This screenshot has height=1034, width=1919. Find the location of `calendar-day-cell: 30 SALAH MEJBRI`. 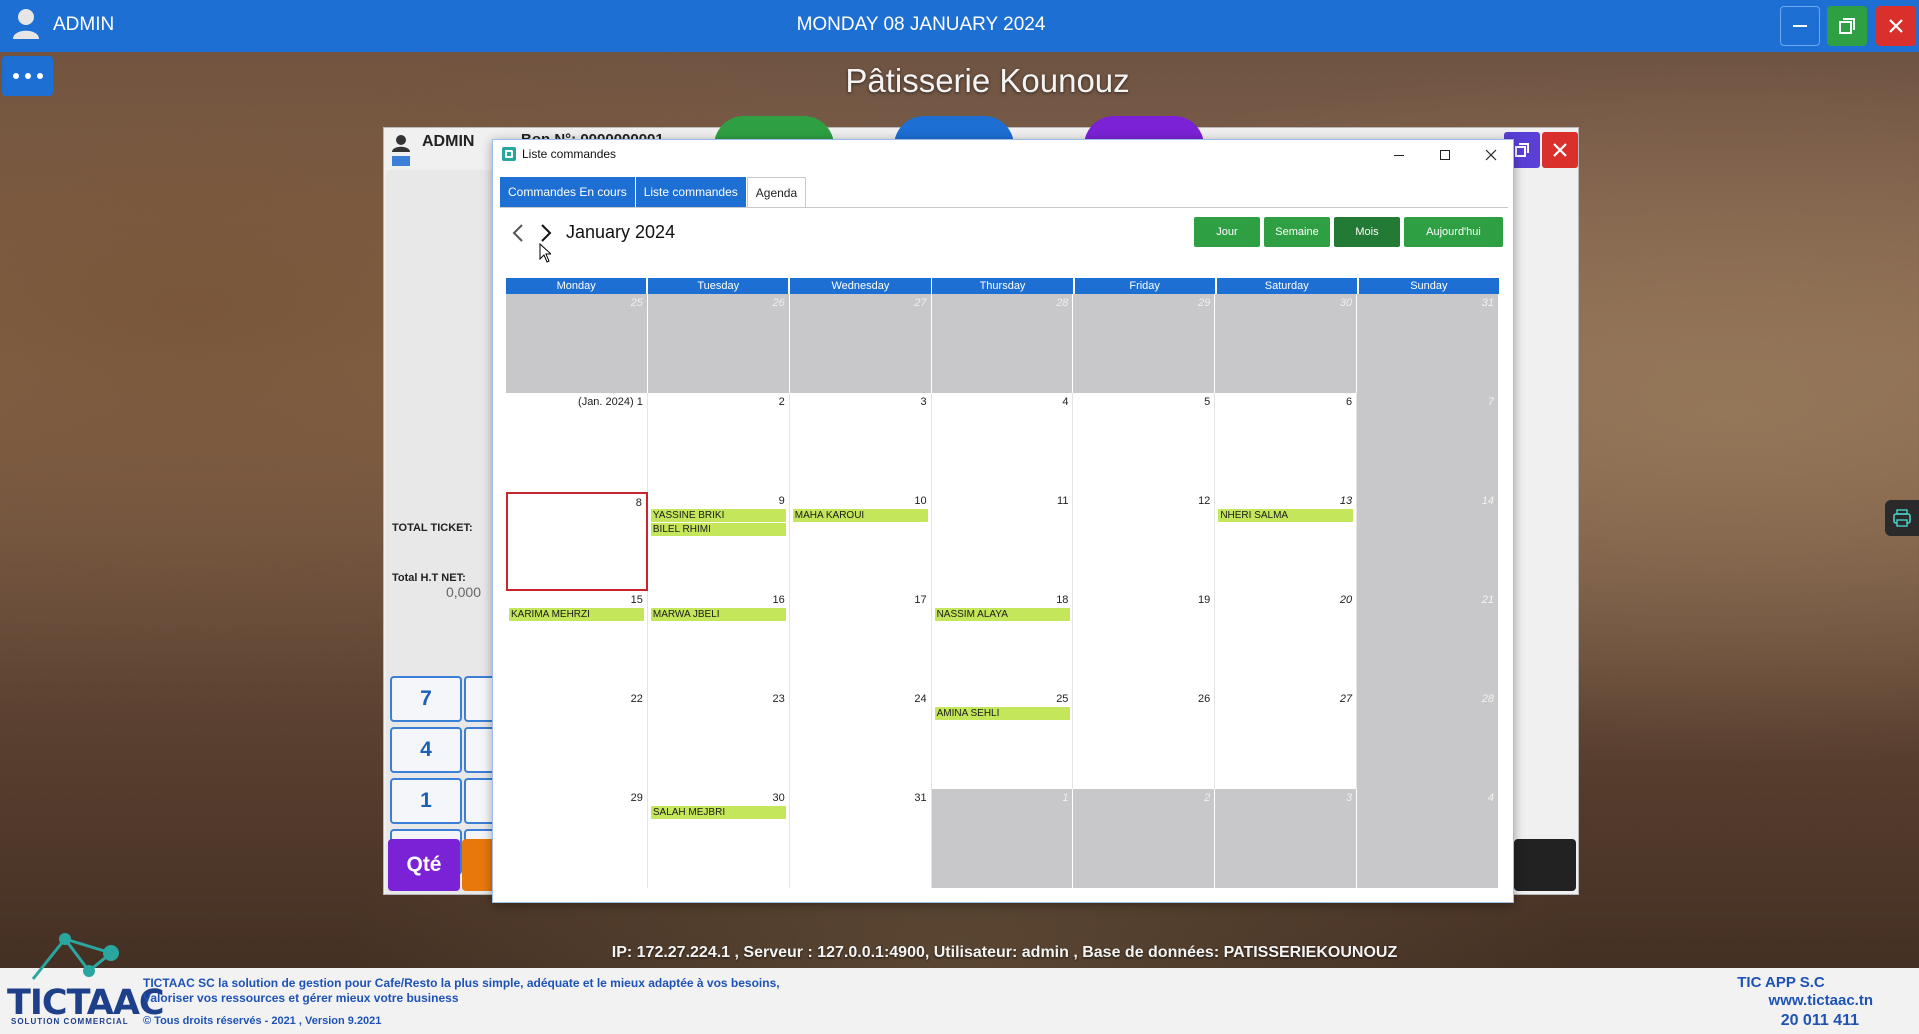

calendar-day-cell: 30 SALAH MEJBRI is located at coordinates (718, 838).